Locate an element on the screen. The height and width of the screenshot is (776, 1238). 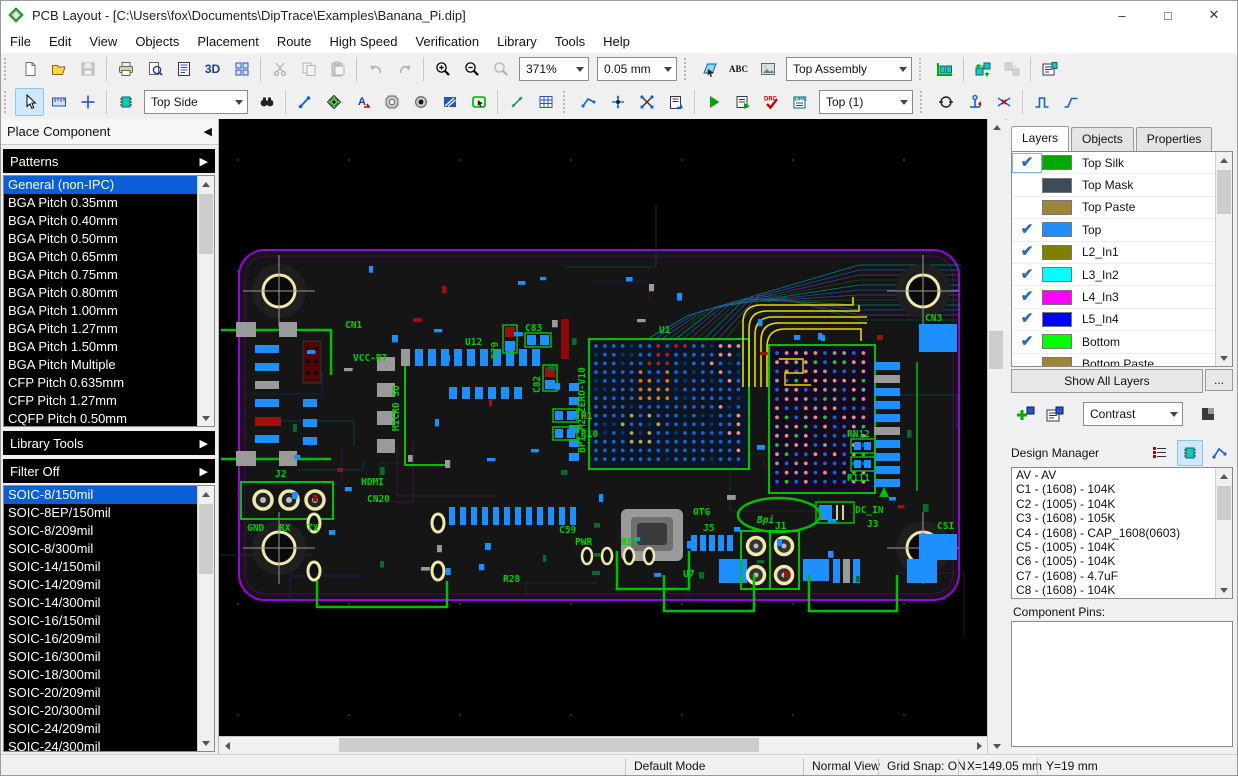
canvas-vertical-scrollbar is located at coordinates (996, 436).